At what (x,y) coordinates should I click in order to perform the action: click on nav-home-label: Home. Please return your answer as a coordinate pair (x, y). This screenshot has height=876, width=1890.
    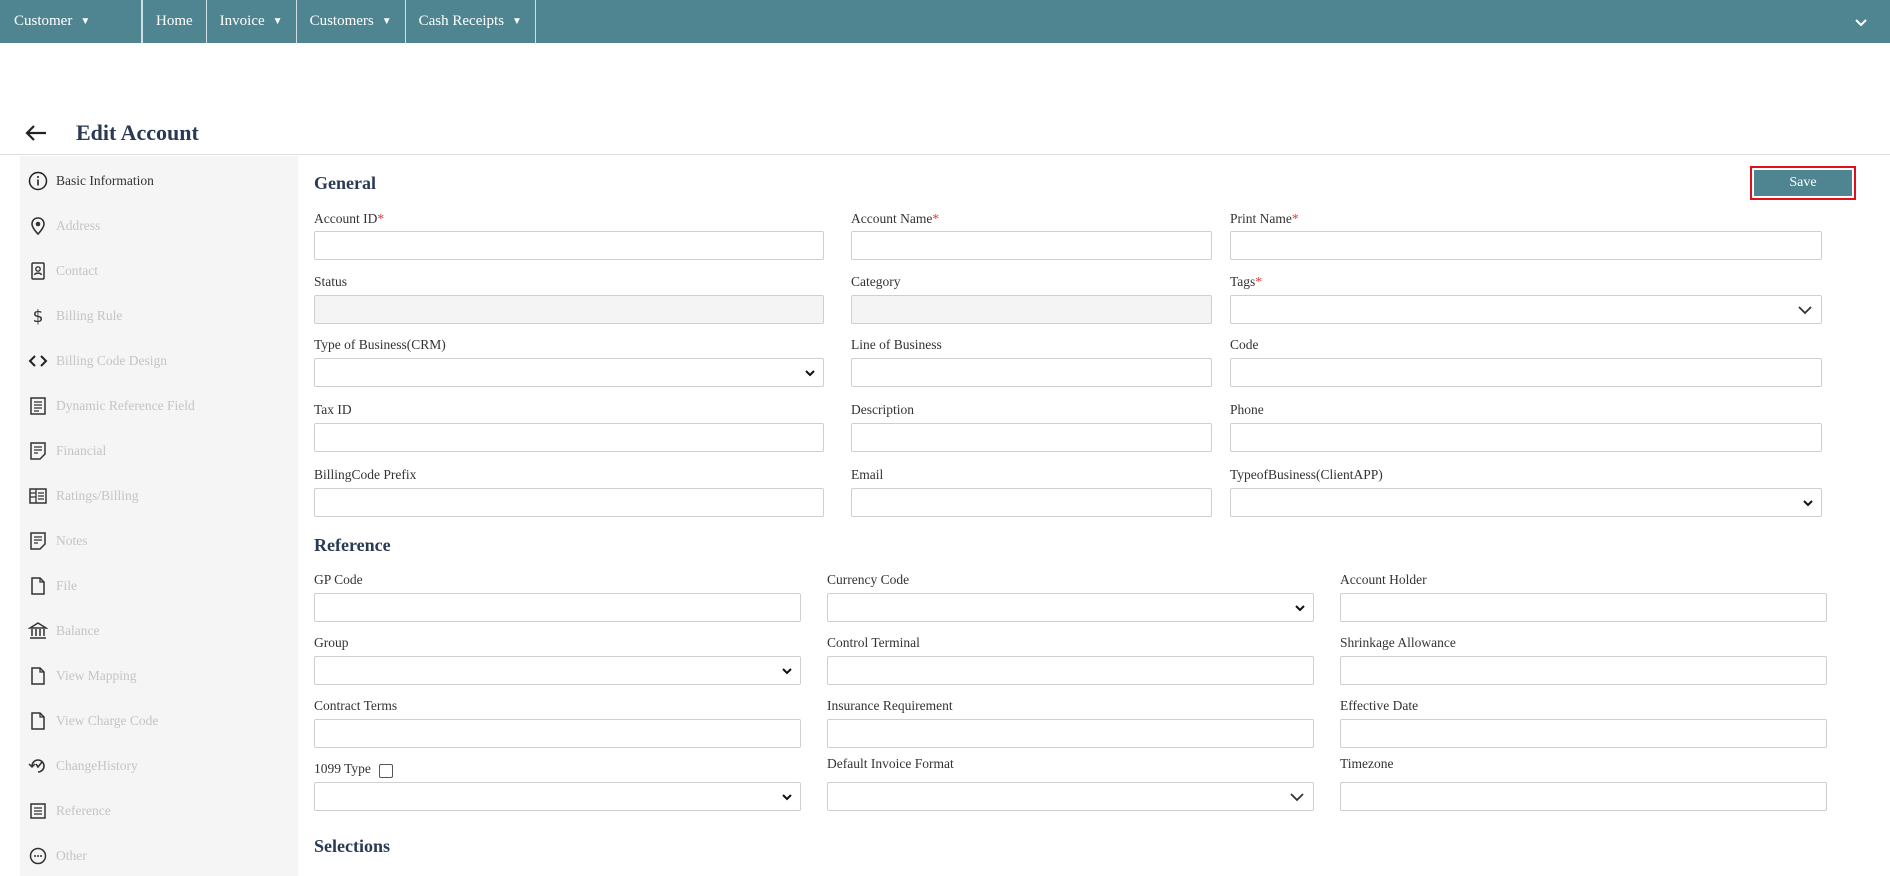
    Looking at the image, I should click on (174, 21).